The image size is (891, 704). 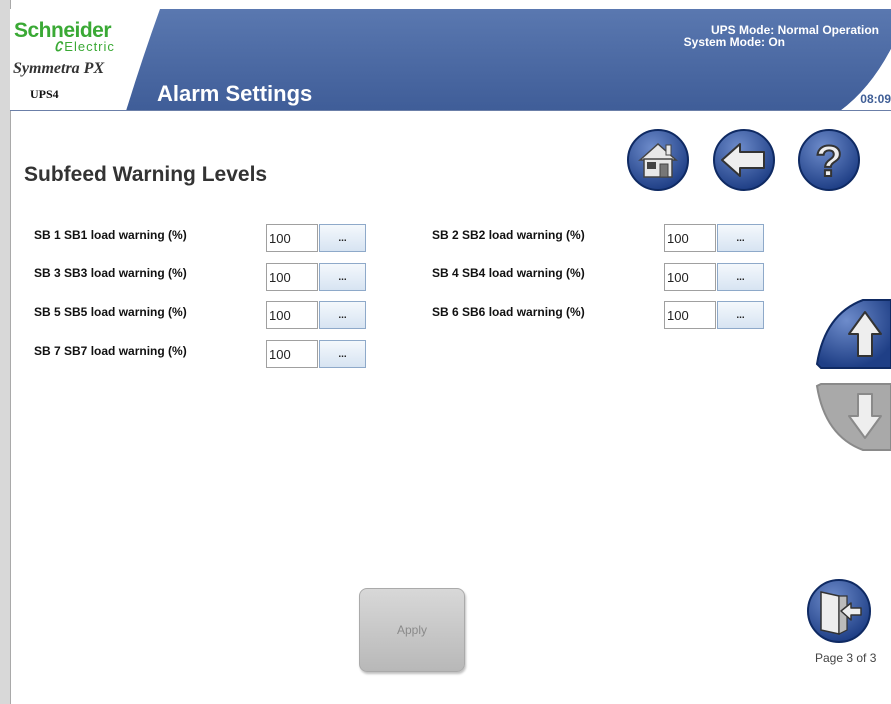 What do you see at coordinates (846, 658) in the screenshot?
I see `page-indicator: Page 3 of 3` at bounding box center [846, 658].